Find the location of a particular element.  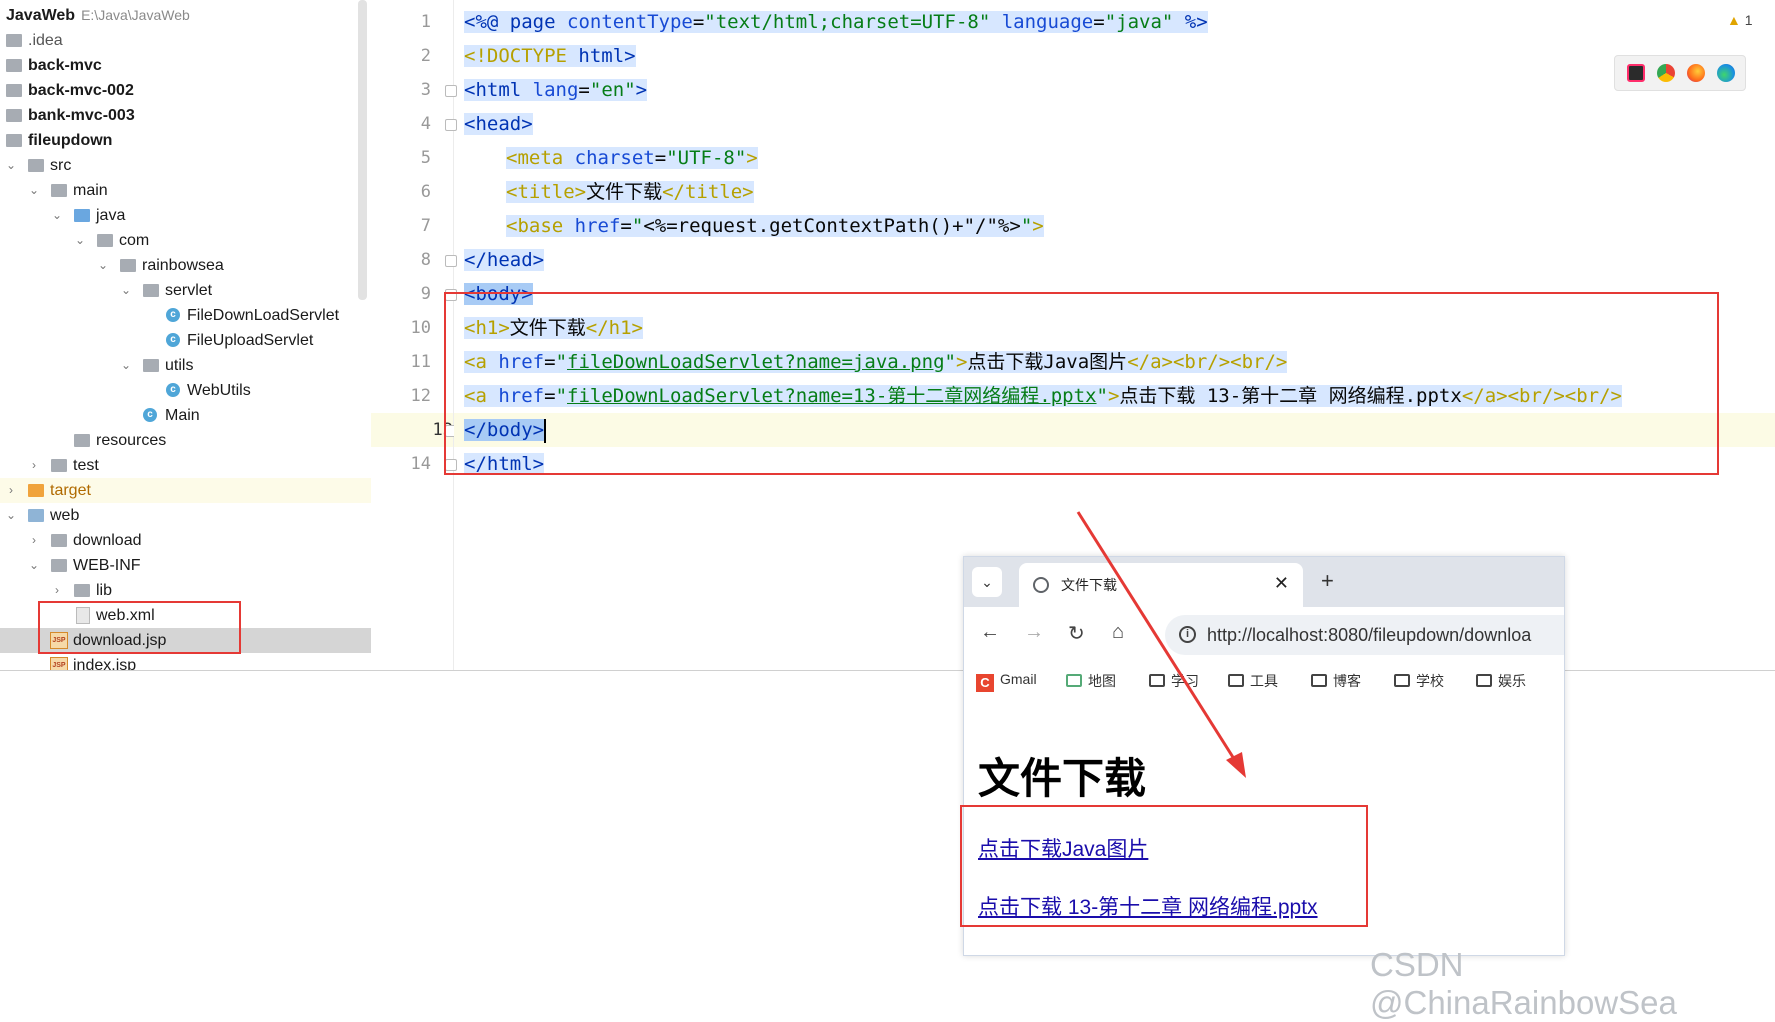

edge-icon is located at coordinates (1726, 73).